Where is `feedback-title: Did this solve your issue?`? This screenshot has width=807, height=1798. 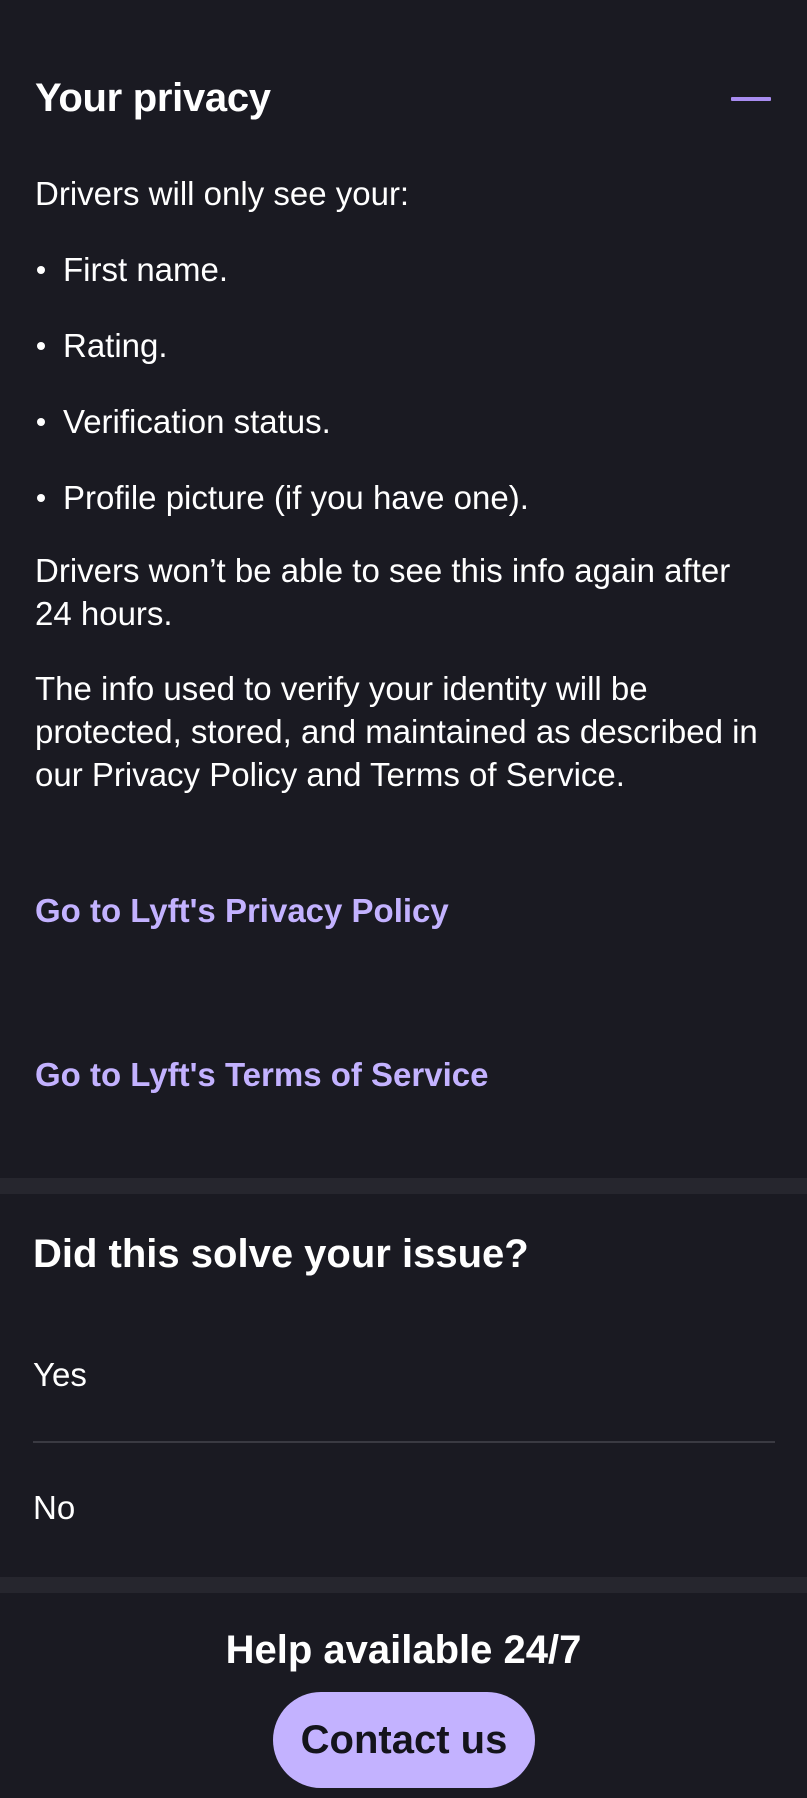
feedback-title: Did this solve your issue? is located at coordinates (281, 1254).